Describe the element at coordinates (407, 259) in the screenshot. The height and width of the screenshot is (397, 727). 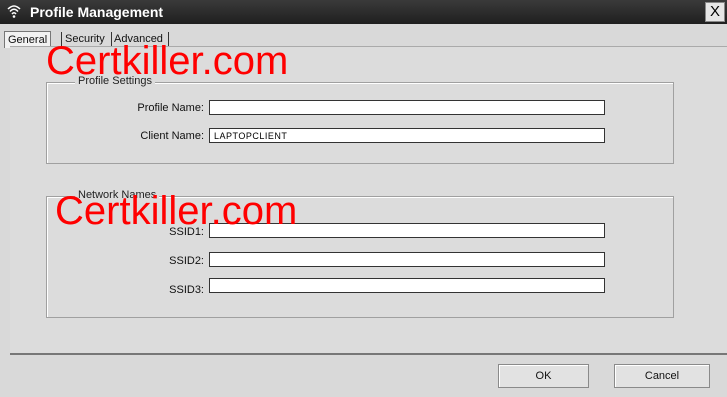
I see `ssid2-field` at that location.